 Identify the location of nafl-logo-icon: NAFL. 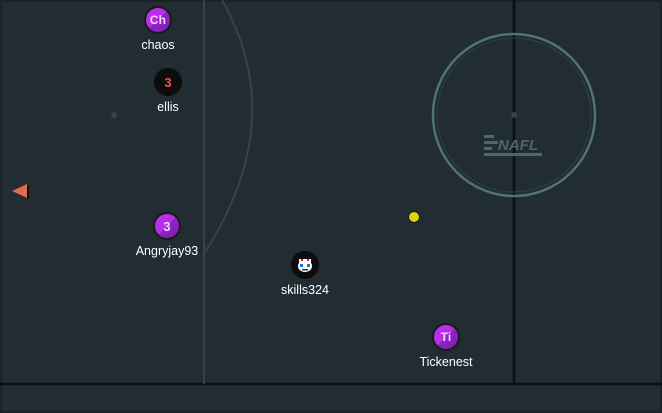
(513, 145).